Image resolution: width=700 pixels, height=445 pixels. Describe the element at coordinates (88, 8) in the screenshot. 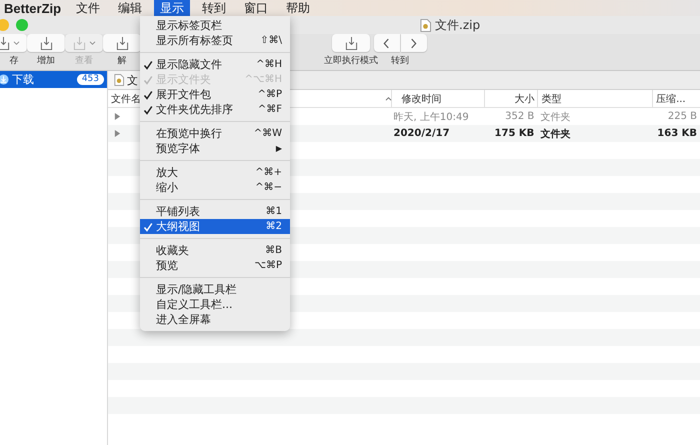

I see `menu-item: 文件` at that location.